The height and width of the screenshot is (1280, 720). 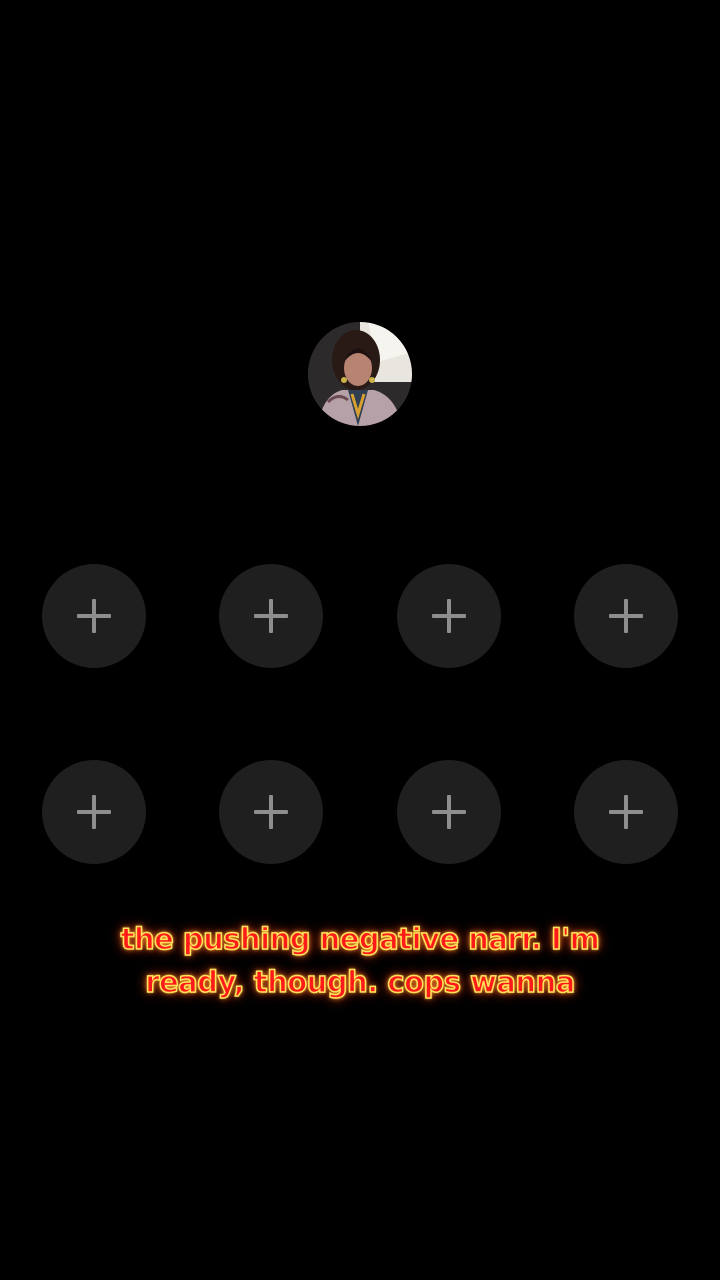 I want to click on caption-line-2: ready, though. cops wanna, so click(x=360, y=982).